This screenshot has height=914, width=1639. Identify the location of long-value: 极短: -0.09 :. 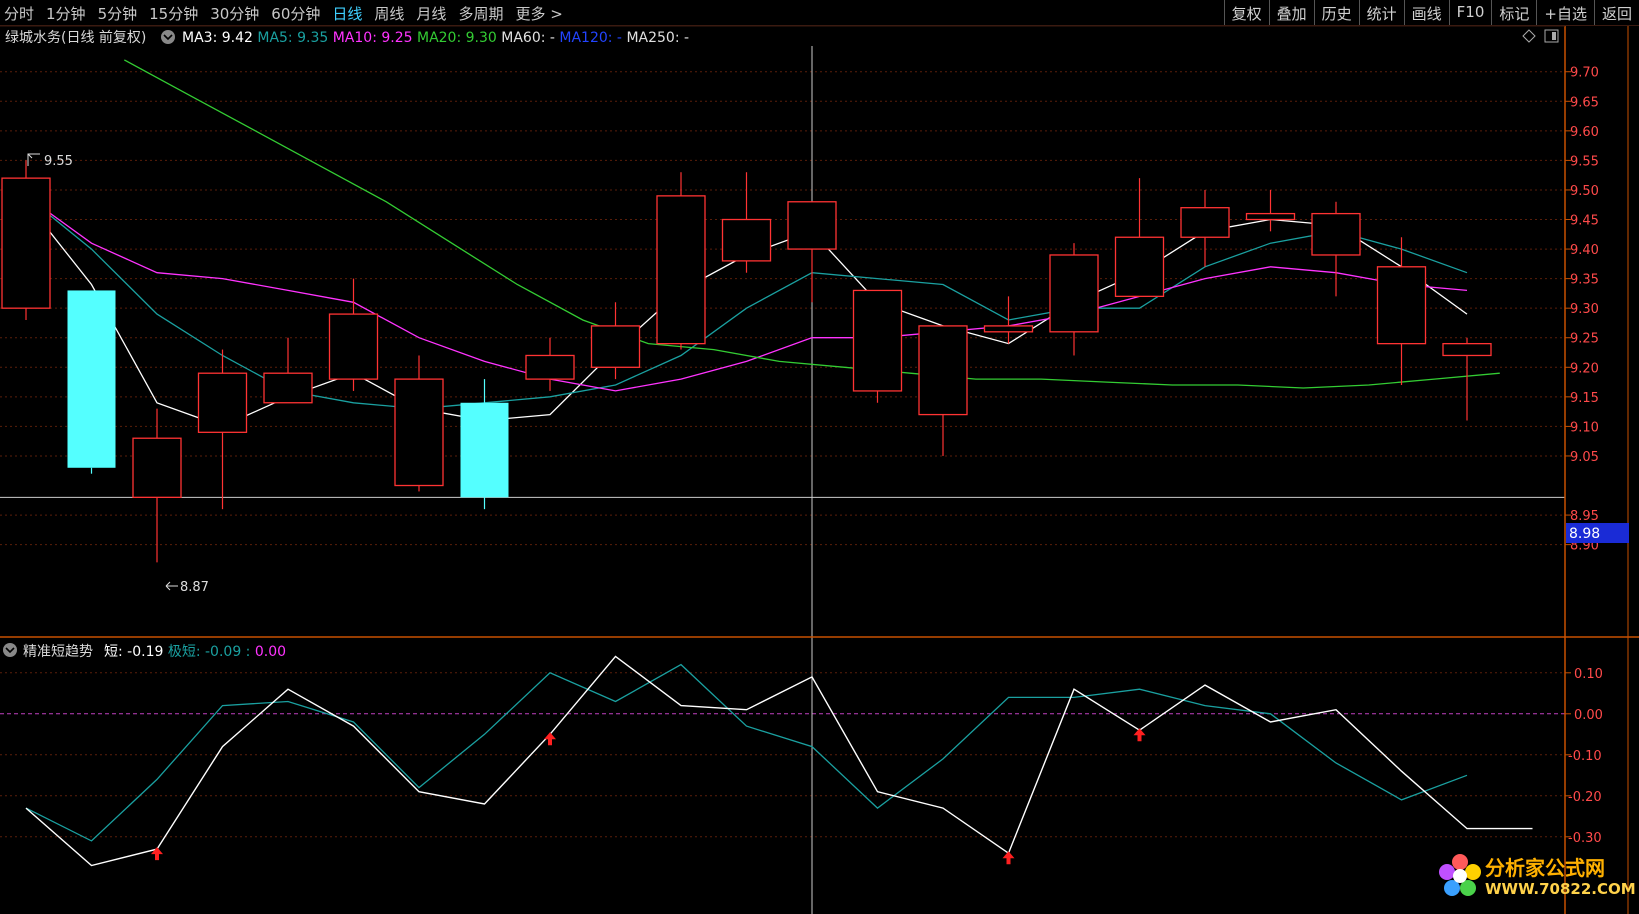
(211, 652).